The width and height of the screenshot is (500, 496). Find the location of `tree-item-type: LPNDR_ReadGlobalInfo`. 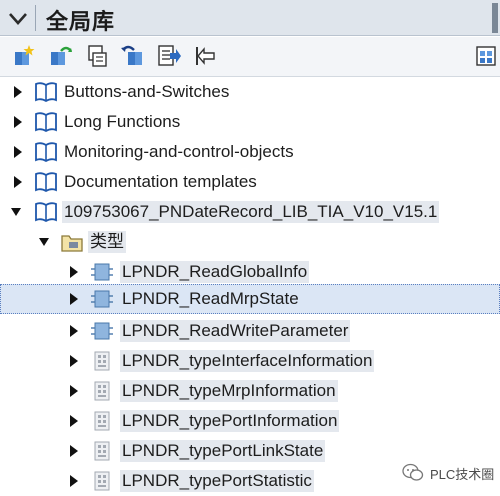

tree-item-type: LPNDR_ReadGlobalInfo is located at coordinates (250, 272).